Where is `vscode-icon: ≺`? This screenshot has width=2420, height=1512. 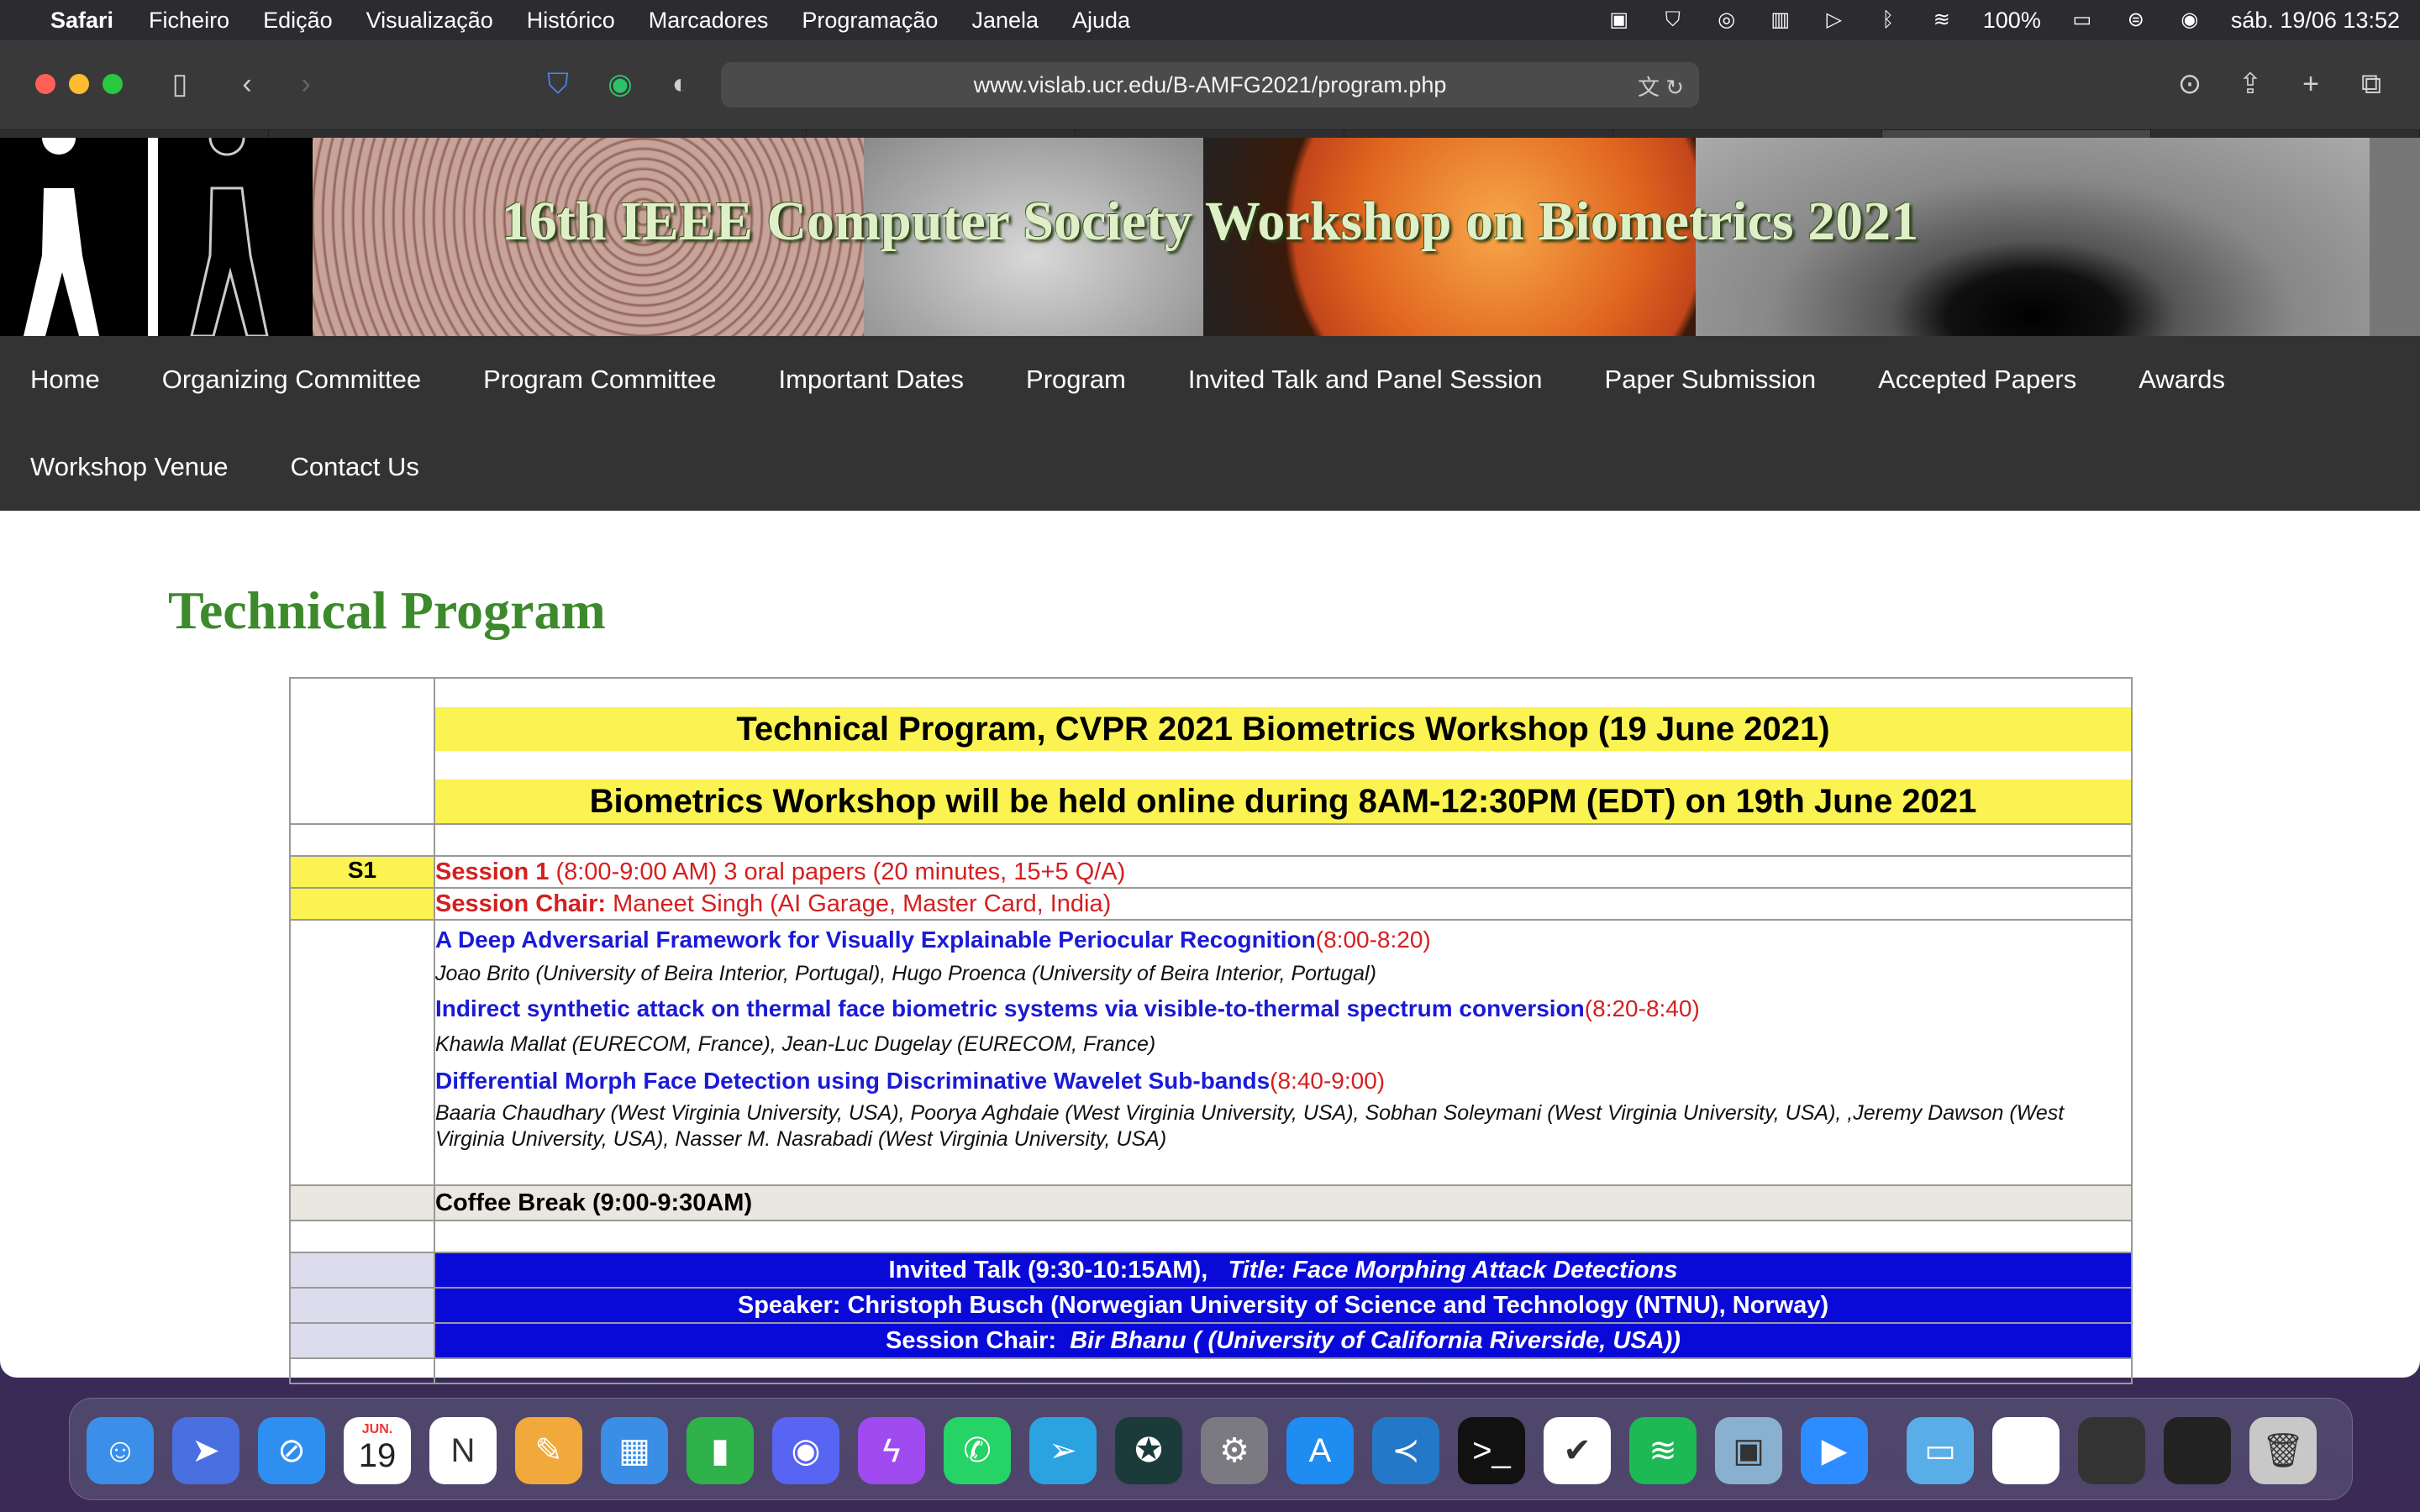 vscode-icon: ≺ is located at coordinates (1406, 1450).